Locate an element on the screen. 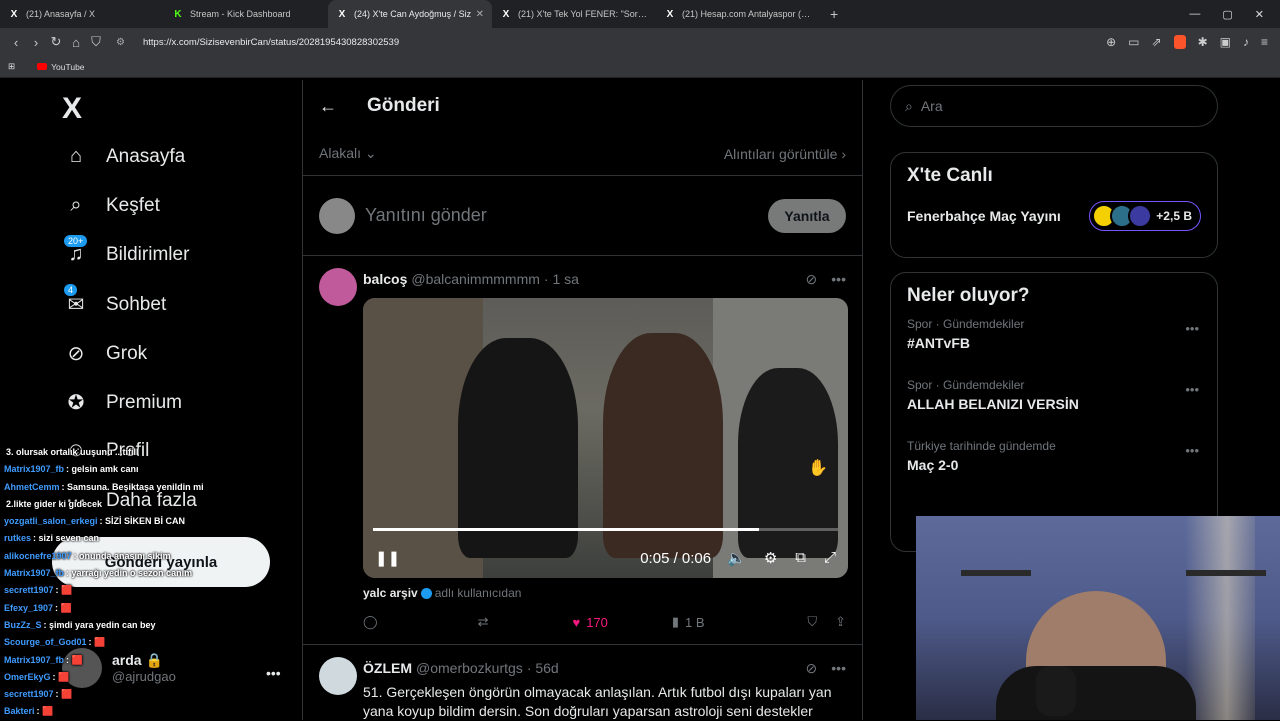  minimize-icon: — is located at coordinates (1194, 14).